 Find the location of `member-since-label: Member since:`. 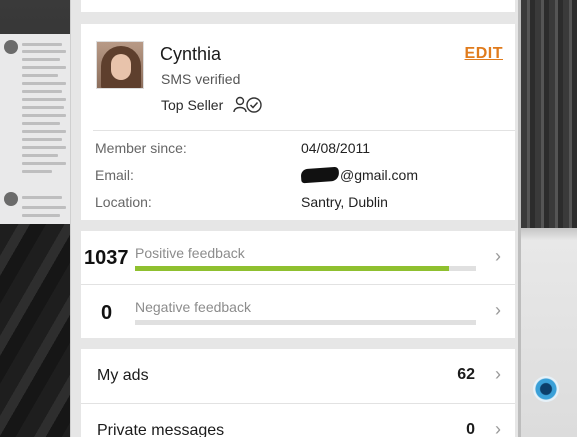

member-since-label: Member since: is located at coordinates (141, 148).